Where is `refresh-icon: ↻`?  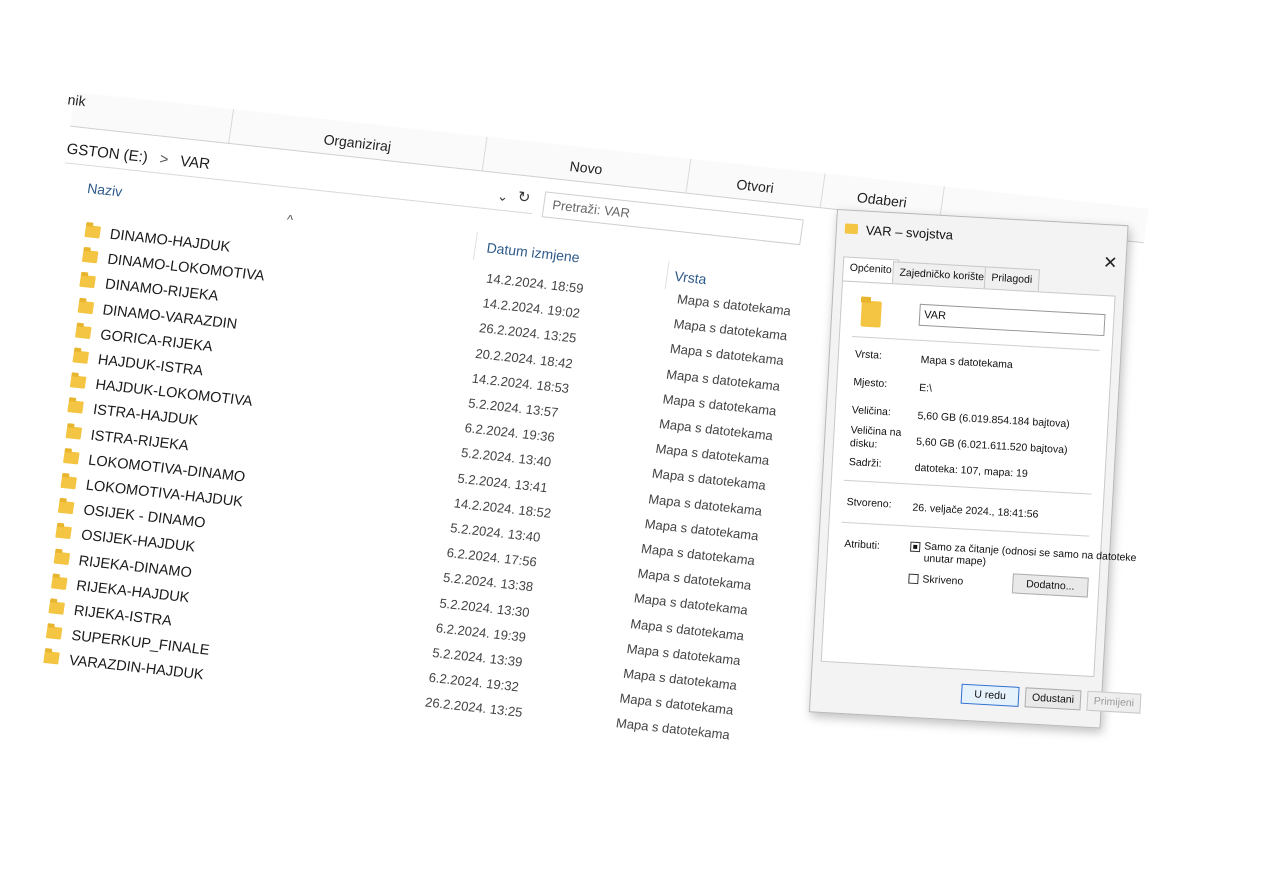 refresh-icon: ↻ is located at coordinates (523, 197).